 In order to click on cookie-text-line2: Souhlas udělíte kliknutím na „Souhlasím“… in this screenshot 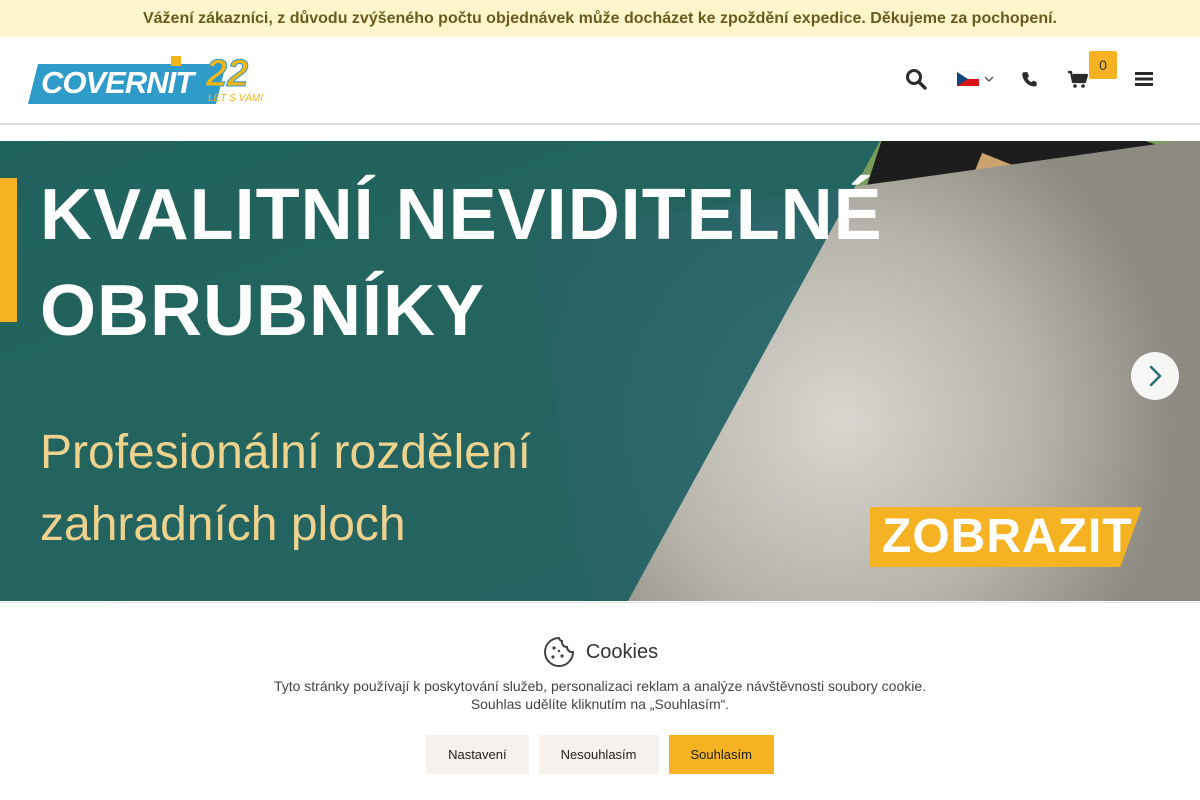, I will do `click(600, 704)`.